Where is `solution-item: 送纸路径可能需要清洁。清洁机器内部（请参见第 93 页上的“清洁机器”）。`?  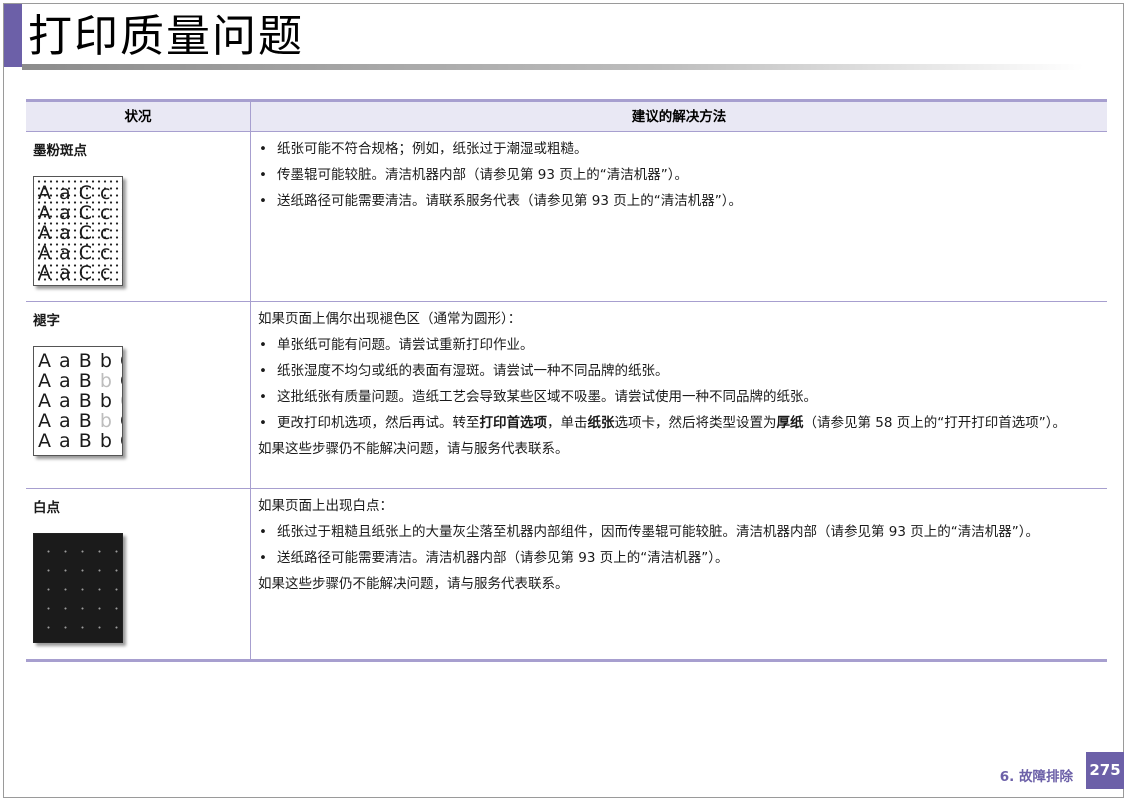
solution-item: 送纸路径可能需要清洁。清洁机器内部（请参见第 93 页上的“清洁机器”）。 is located at coordinates (677, 558).